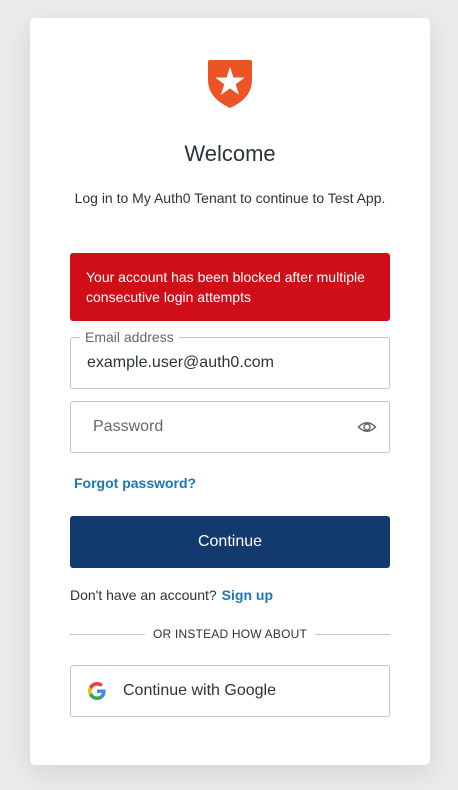 The height and width of the screenshot is (790, 458). I want to click on email-input, so click(214, 363).